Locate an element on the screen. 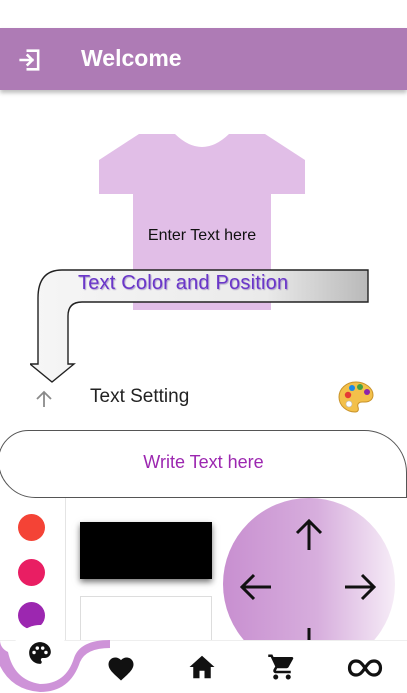 This screenshot has height=693, width=407. arrow-left-icon is located at coordinates (256, 587).